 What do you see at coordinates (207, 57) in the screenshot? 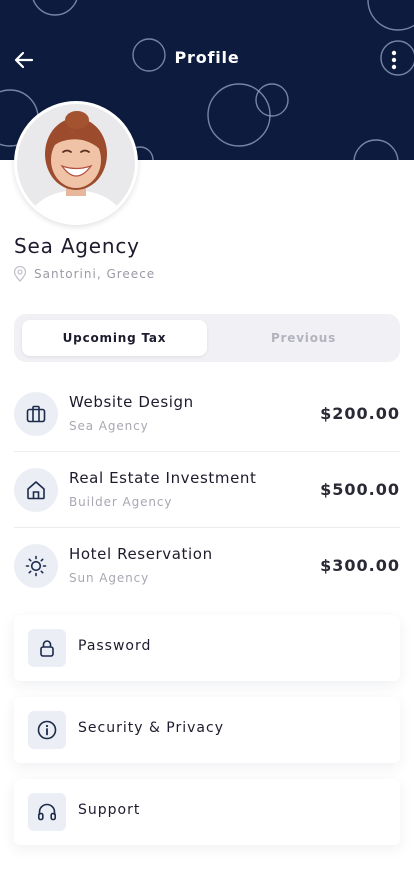
I see `page-title: Profile` at bounding box center [207, 57].